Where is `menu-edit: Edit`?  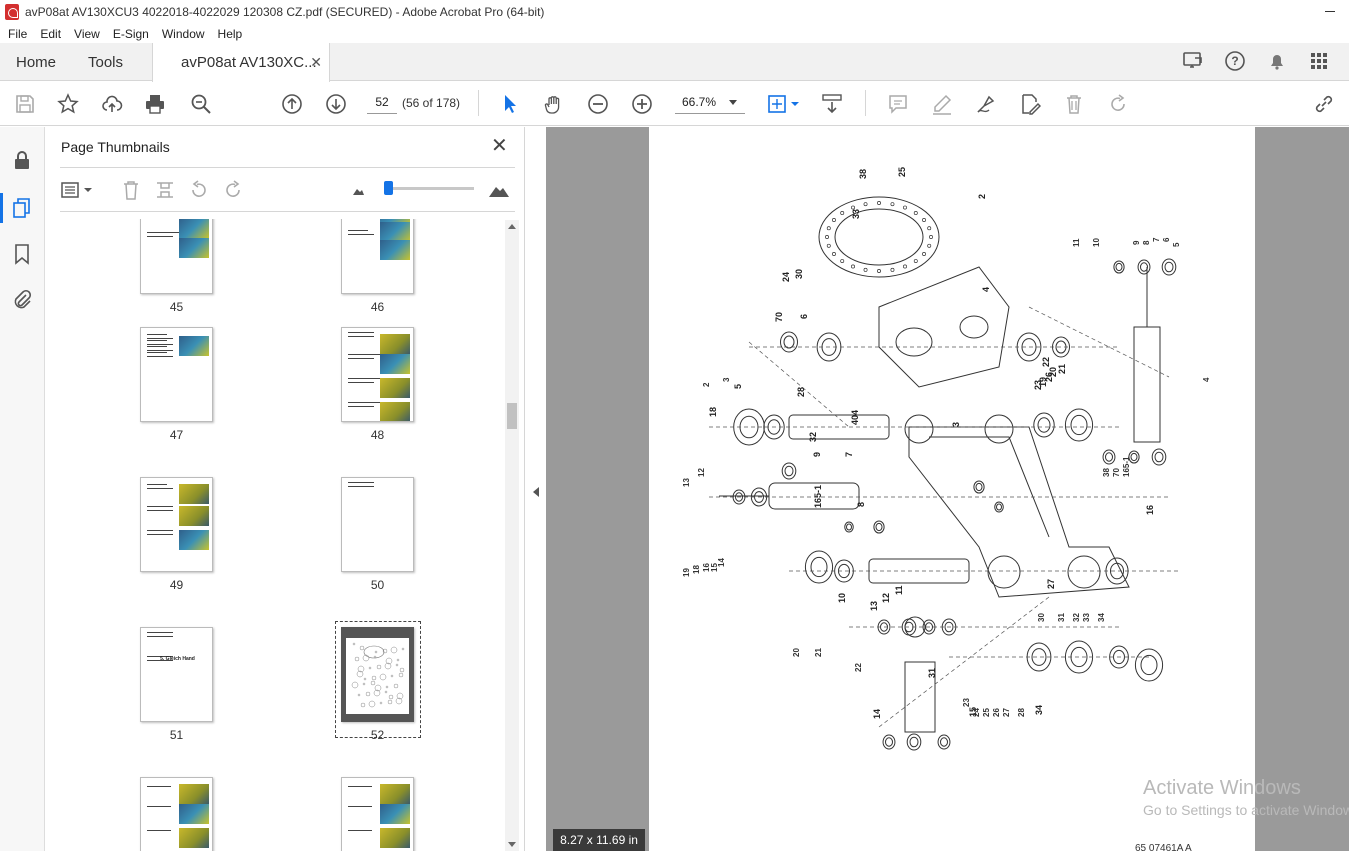 menu-edit: Edit is located at coordinates (50, 34).